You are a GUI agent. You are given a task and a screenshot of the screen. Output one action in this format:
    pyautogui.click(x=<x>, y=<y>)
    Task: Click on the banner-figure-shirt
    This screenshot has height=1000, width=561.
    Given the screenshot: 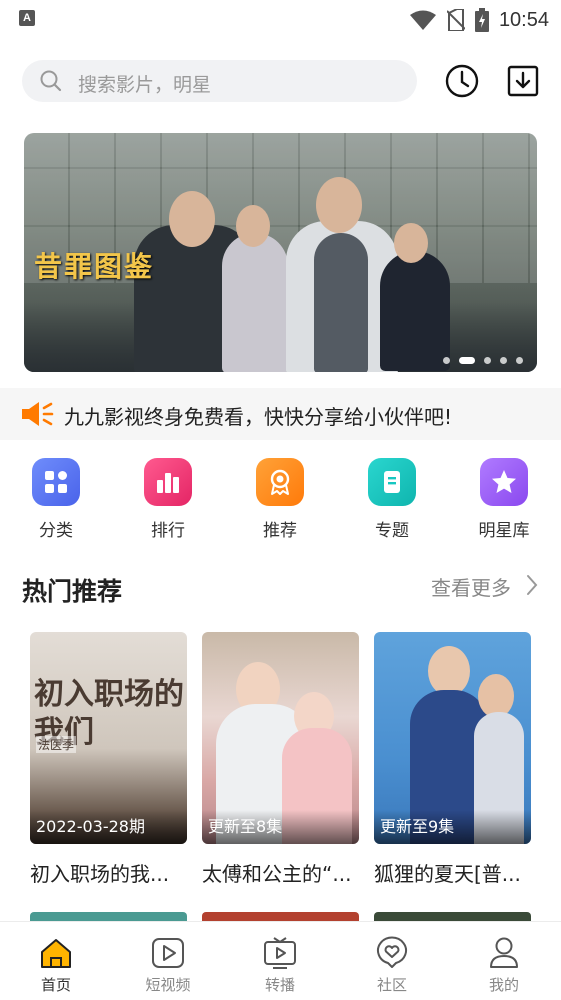 What is the action you would take?
    pyautogui.click(x=341, y=302)
    